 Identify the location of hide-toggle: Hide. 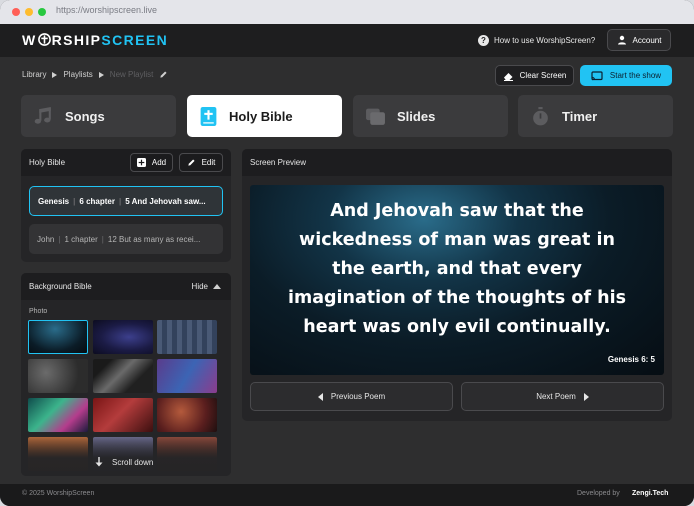
(206, 286).